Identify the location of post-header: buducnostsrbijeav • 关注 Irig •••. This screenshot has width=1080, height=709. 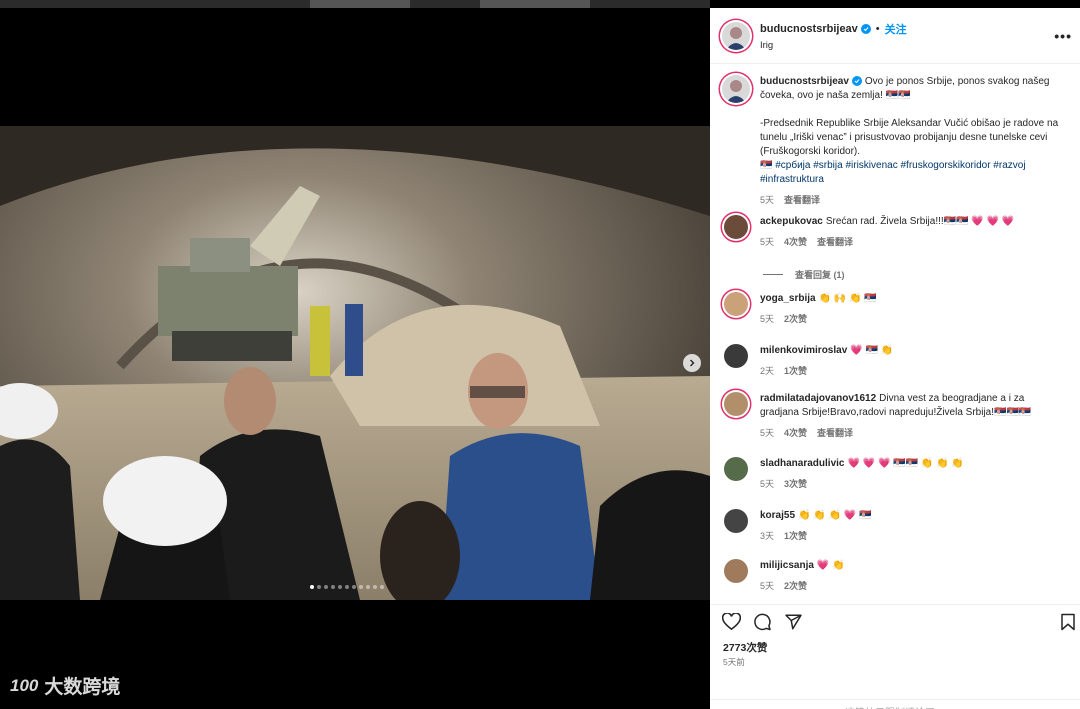
(895, 36).